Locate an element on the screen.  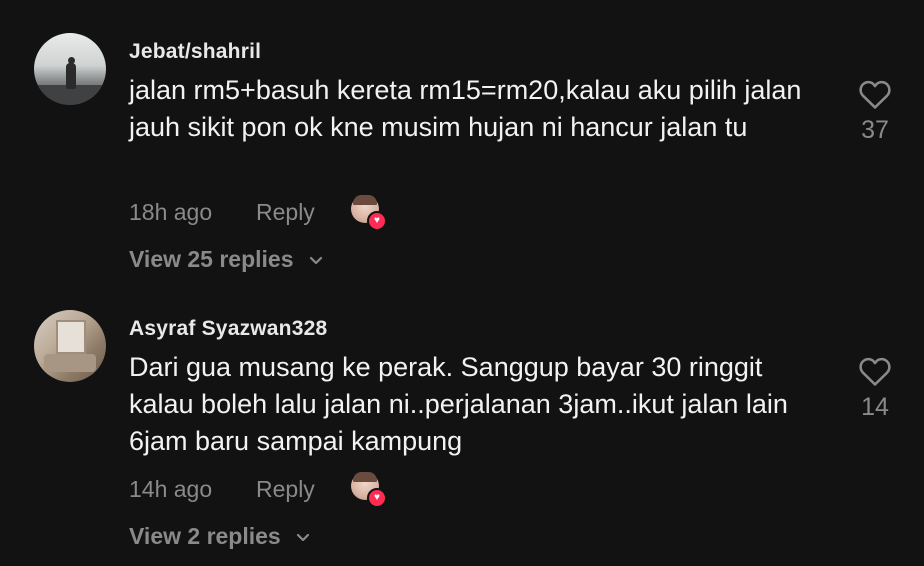
comment-username: Asyraf Syazwan328 is located at coordinates (228, 329).